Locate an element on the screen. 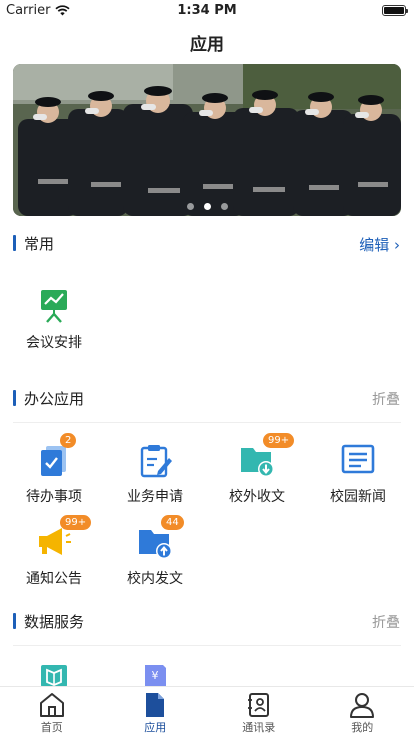 The image size is (414, 736). internal-documents-badge: 44 is located at coordinates (172, 522).